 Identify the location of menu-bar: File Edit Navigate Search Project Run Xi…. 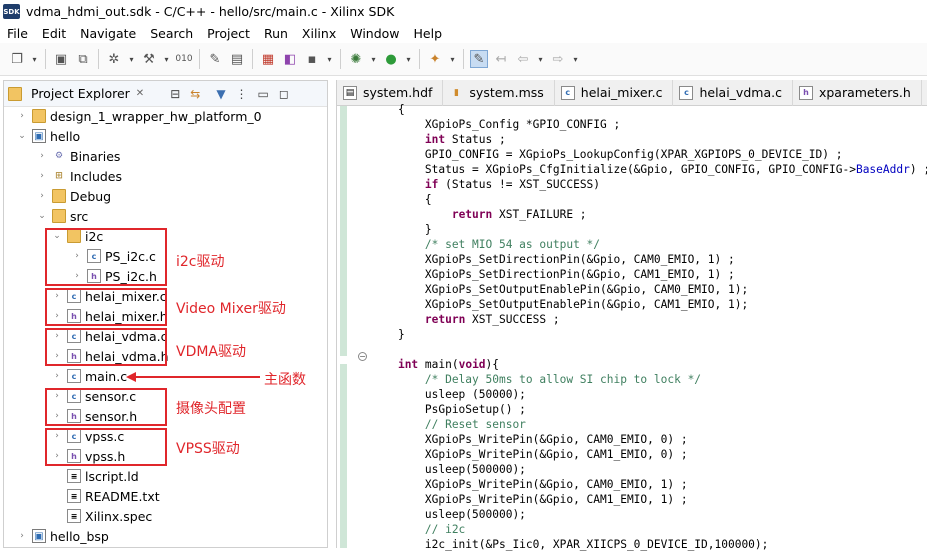
(463, 33).